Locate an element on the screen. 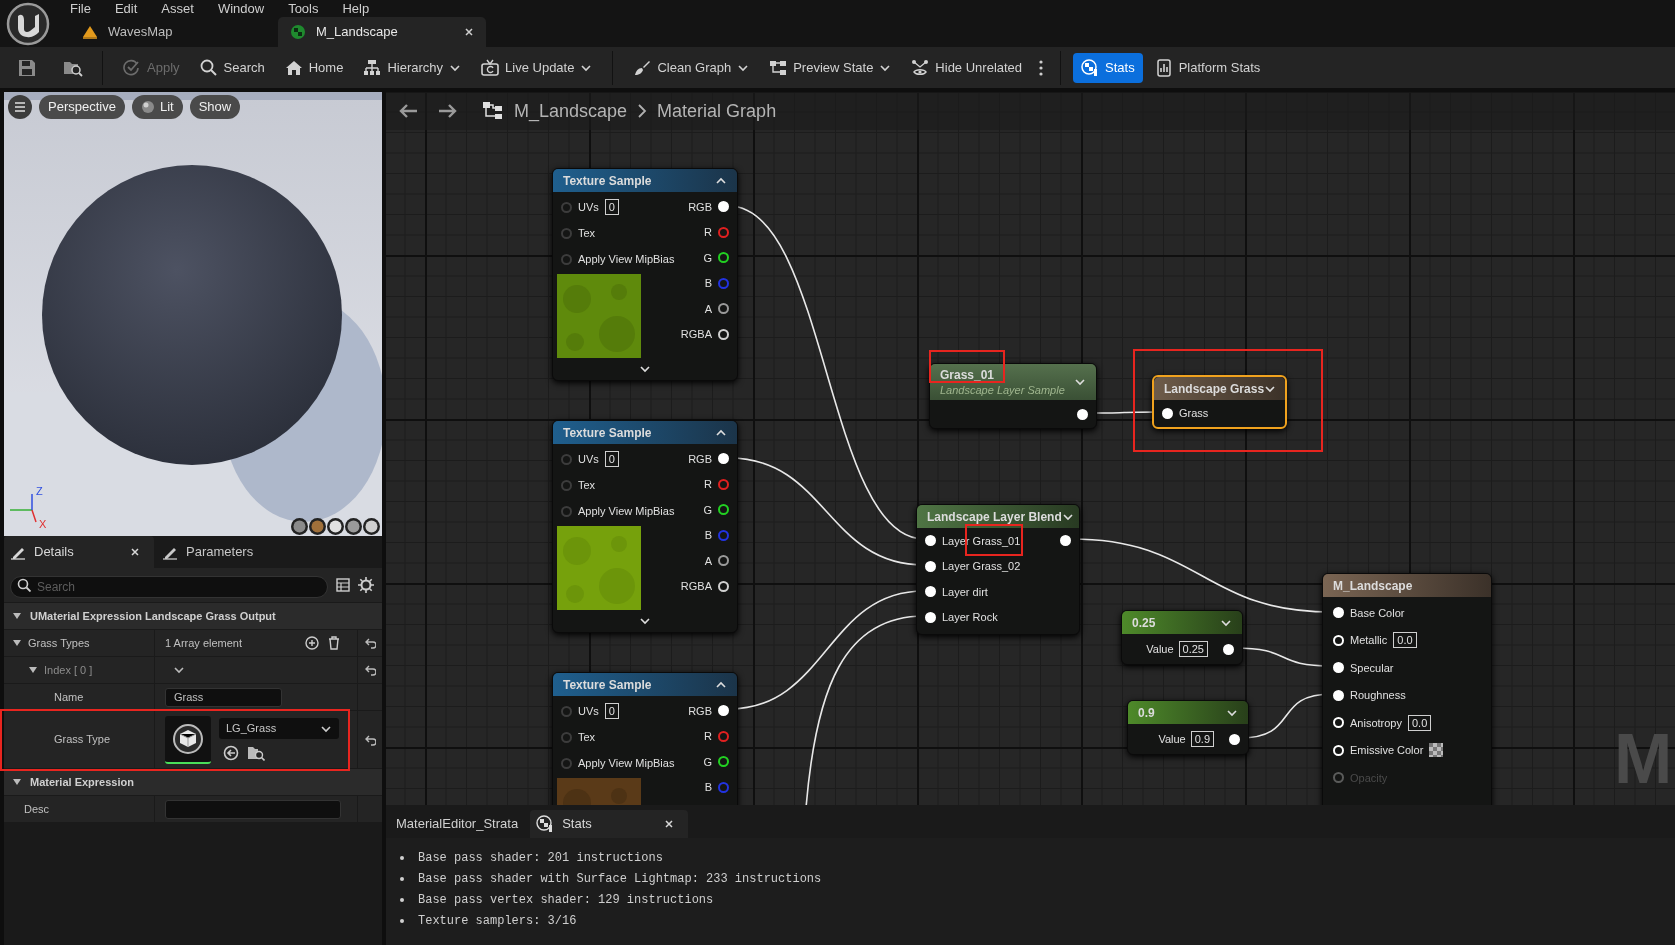 Image resolution: width=1675 pixels, height=945 pixels. toolbar-button: Preview State is located at coordinates (830, 67).